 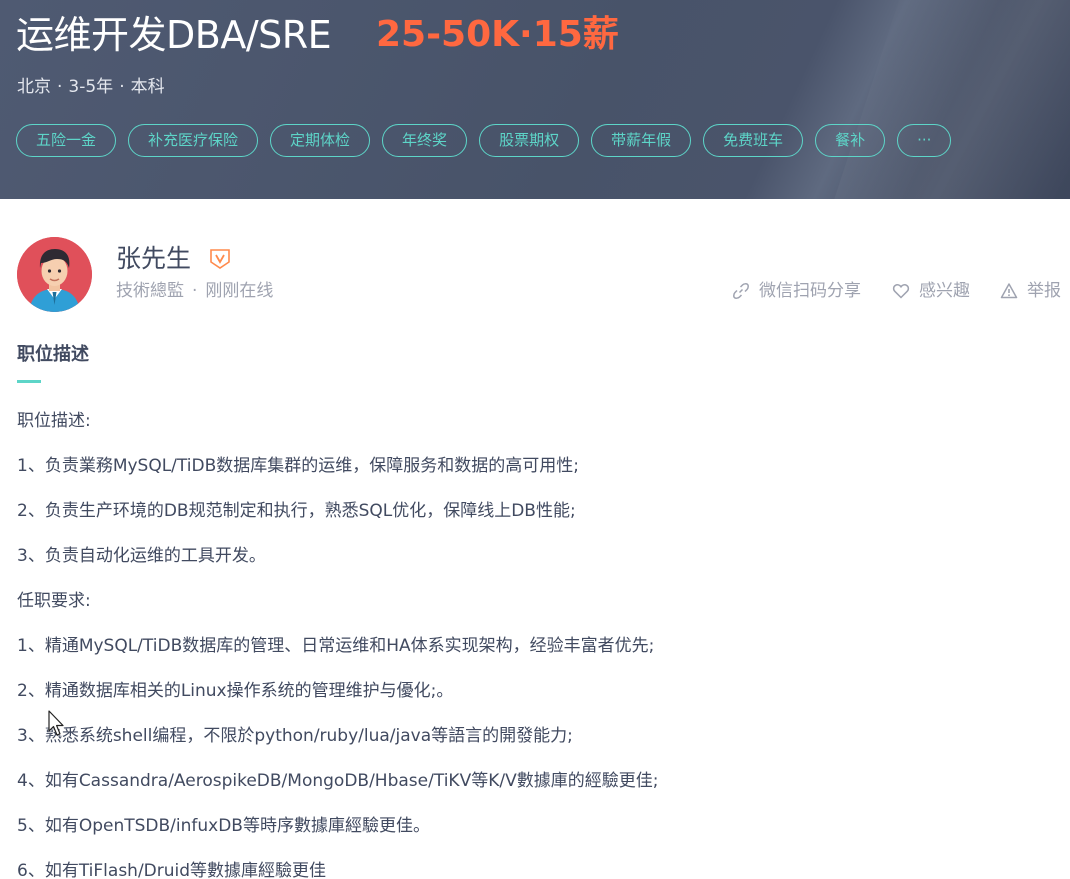 What do you see at coordinates (425, 140) in the screenshot?
I see `benefit-tag: 年终奖` at bounding box center [425, 140].